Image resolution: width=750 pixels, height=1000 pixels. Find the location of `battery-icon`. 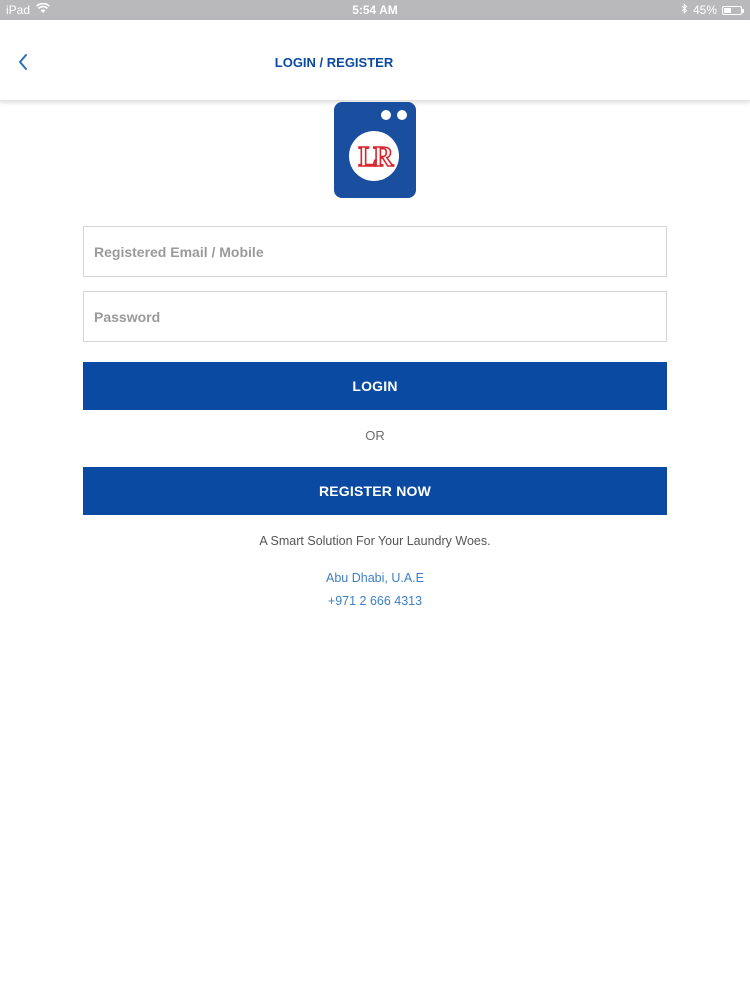

battery-icon is located at coordinates (733, 10).